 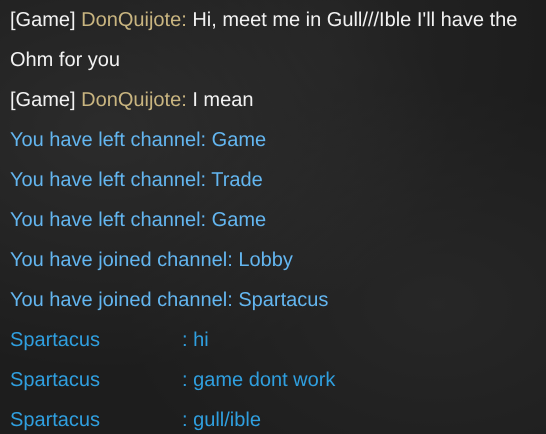 I want to click on system-message: You have joined channel: Spartacus, so click(x=170, y=300).